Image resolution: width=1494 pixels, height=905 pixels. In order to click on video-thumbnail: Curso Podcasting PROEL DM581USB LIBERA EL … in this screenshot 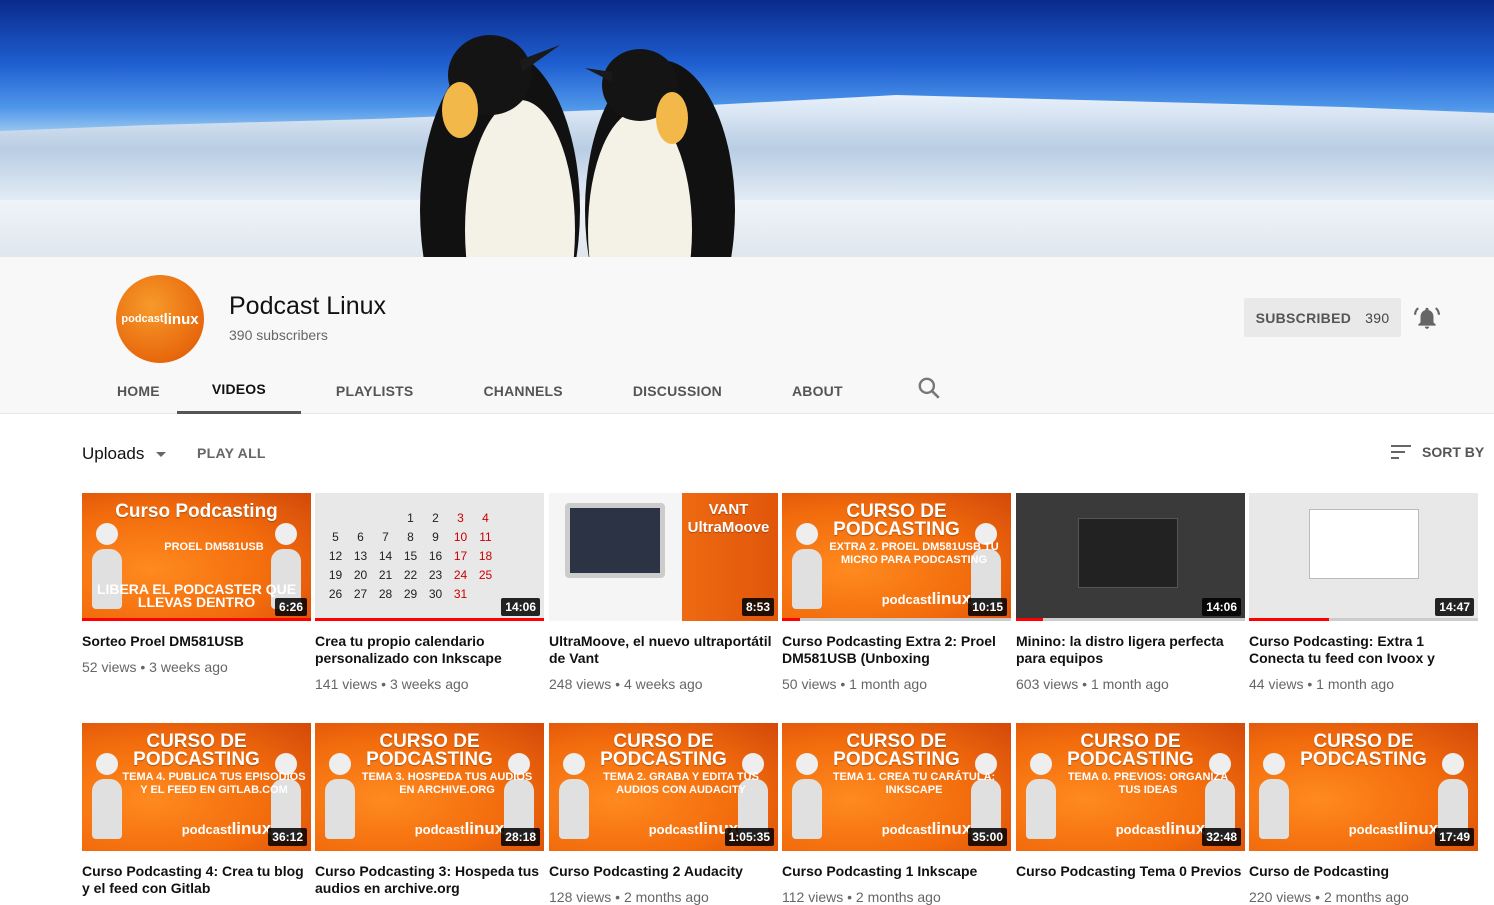, I will do `click(196, 557)`.